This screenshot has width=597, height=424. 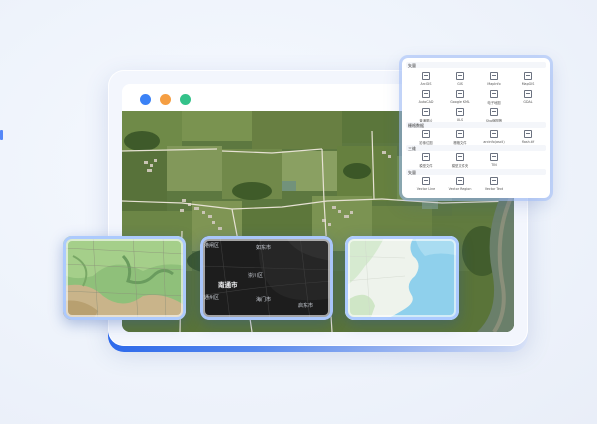 What do you see at coordinates (124, 278) in the screenshot?
I see `terrain-map-thumbnail` at bounding box center [124, 278].